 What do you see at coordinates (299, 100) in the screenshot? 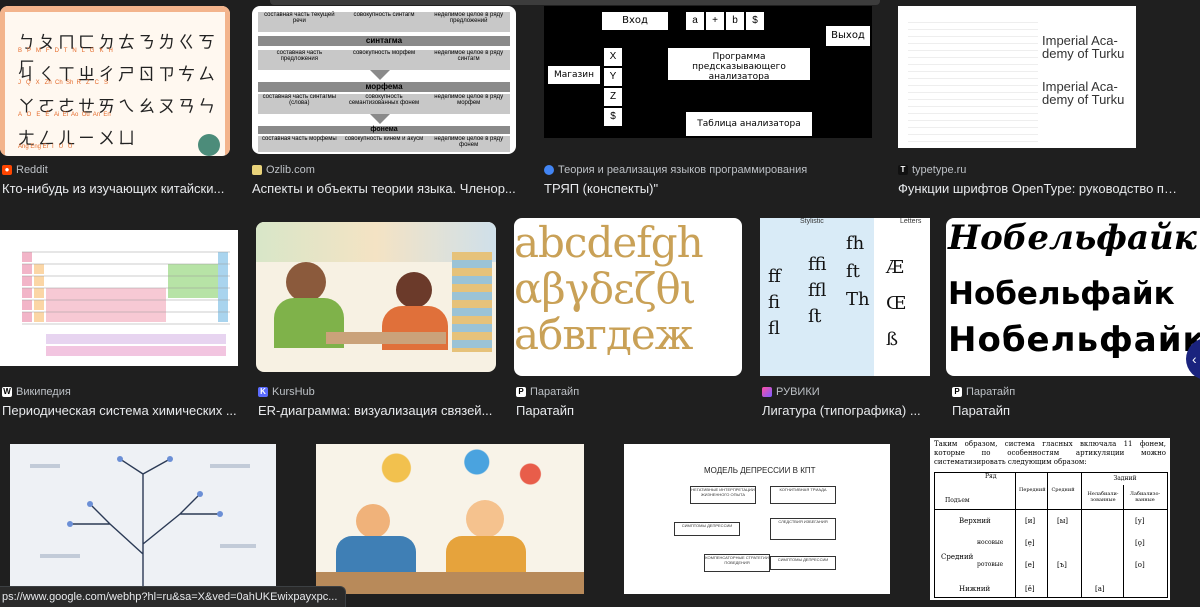
I see `ozlib-cell: составная часть синтагмы (слова)` at bounding box center [299, 100].